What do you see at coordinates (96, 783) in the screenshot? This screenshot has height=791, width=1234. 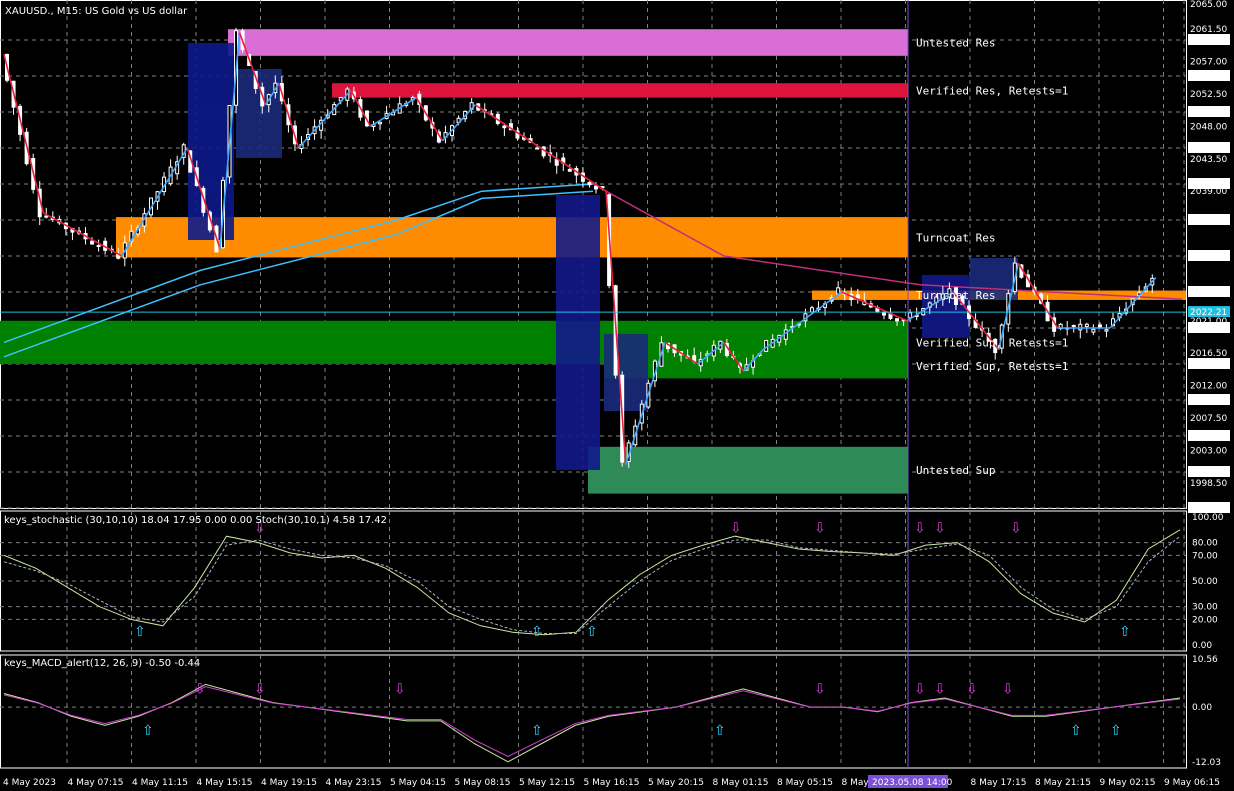 I see `time-tick-label: 4 May 07:15` at bounding box center [96, 783].